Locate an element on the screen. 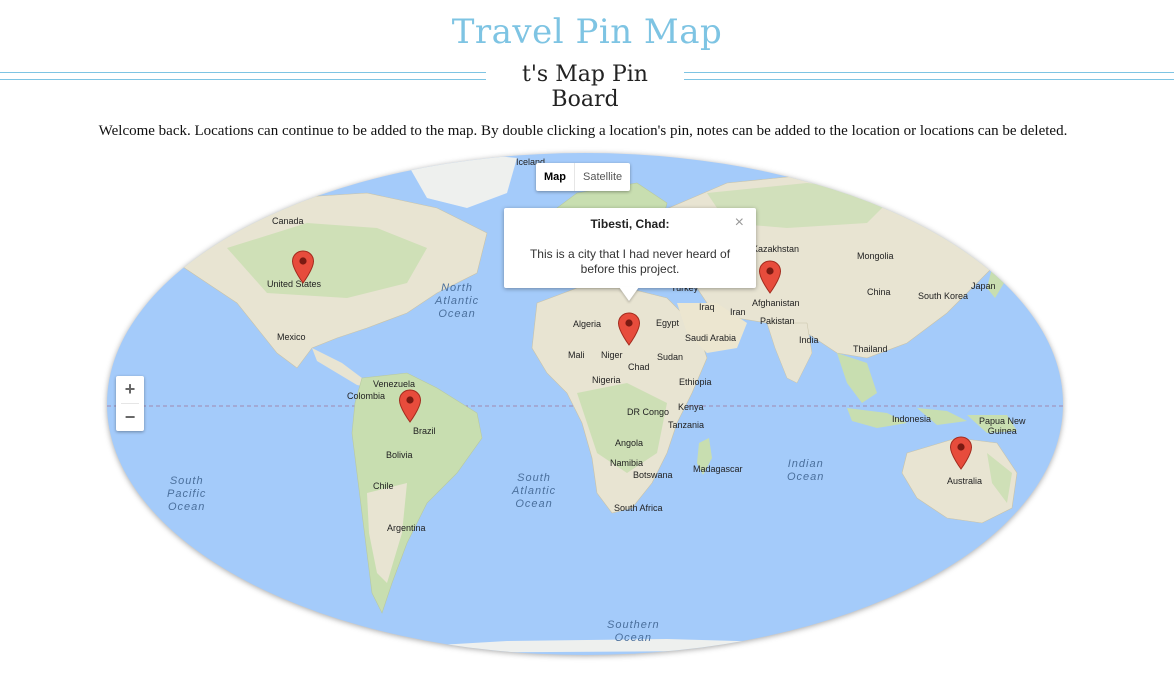  close-icon: × is located at coordinates (739, 223).